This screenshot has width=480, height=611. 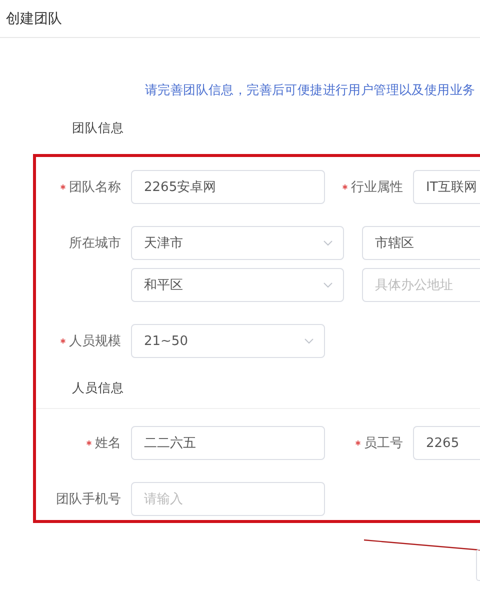 What do you see at coordinates (98, 388) in the screenshot?
I see `section-title: 人员信息` at bounding box center [98, 388].